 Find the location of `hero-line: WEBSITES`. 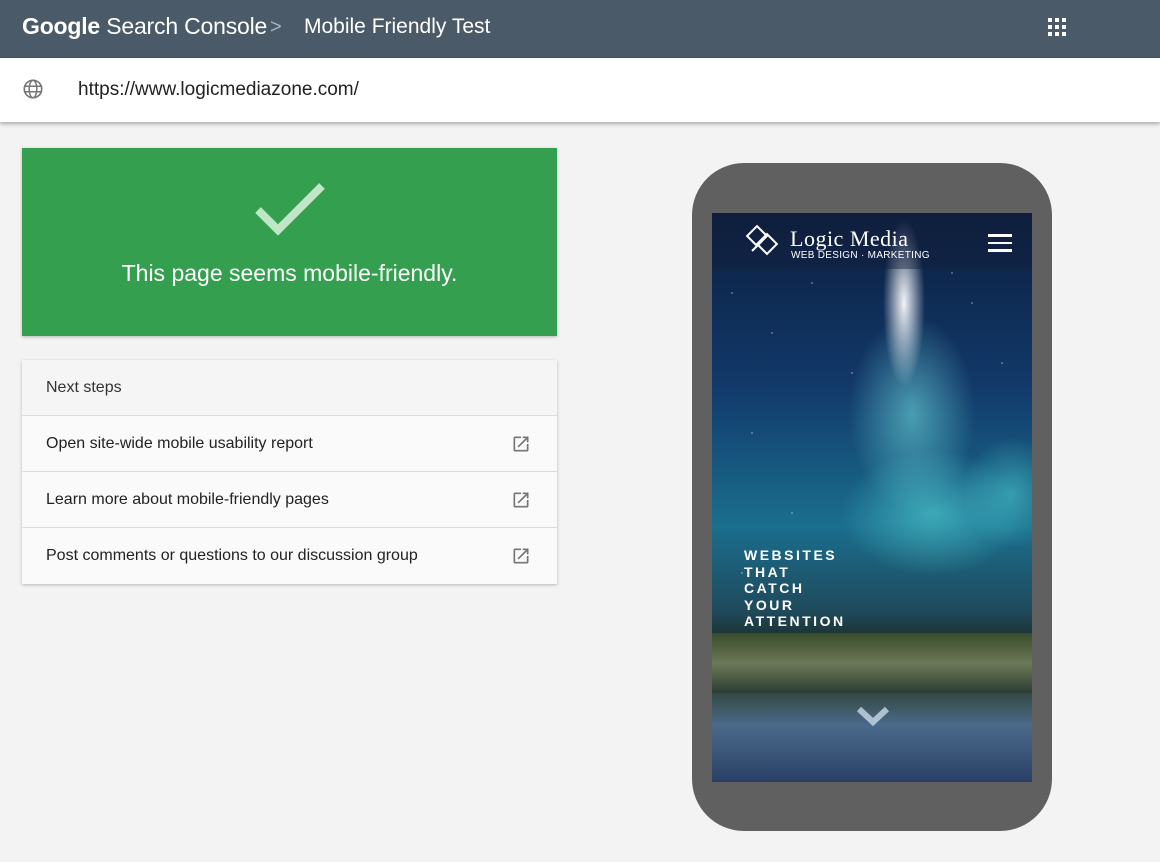

hero-line: WEBSITES is located at coordinates (791, 555).